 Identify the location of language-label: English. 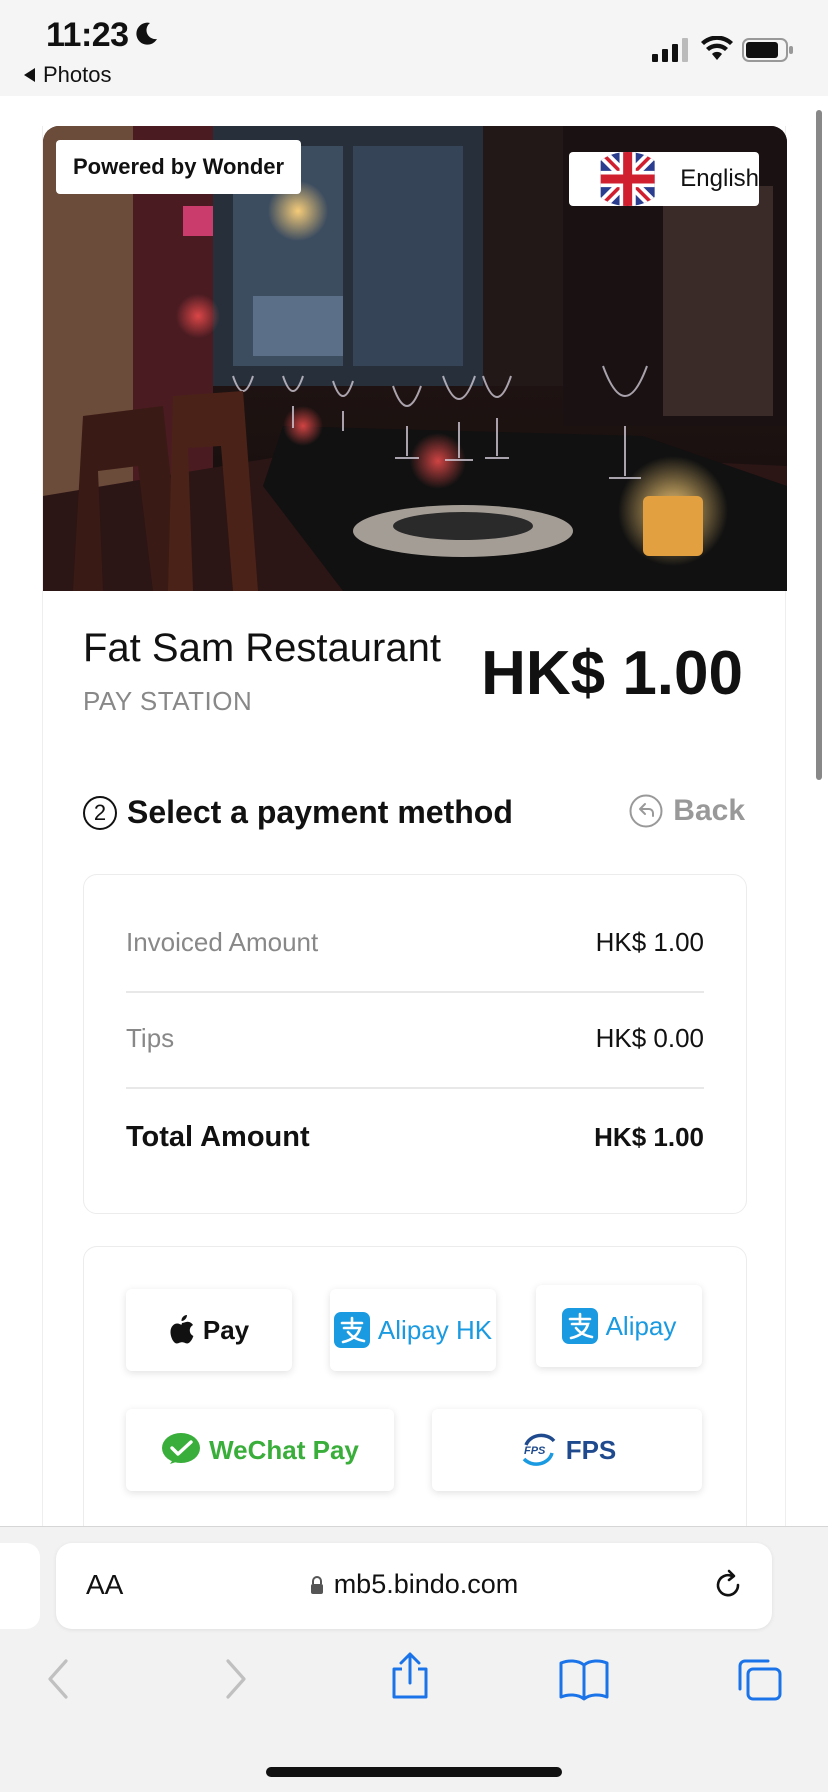
(719, 178).